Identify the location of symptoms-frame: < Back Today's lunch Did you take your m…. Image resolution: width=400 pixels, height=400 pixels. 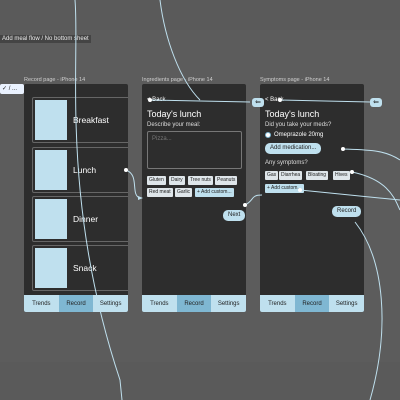
(312, 198).